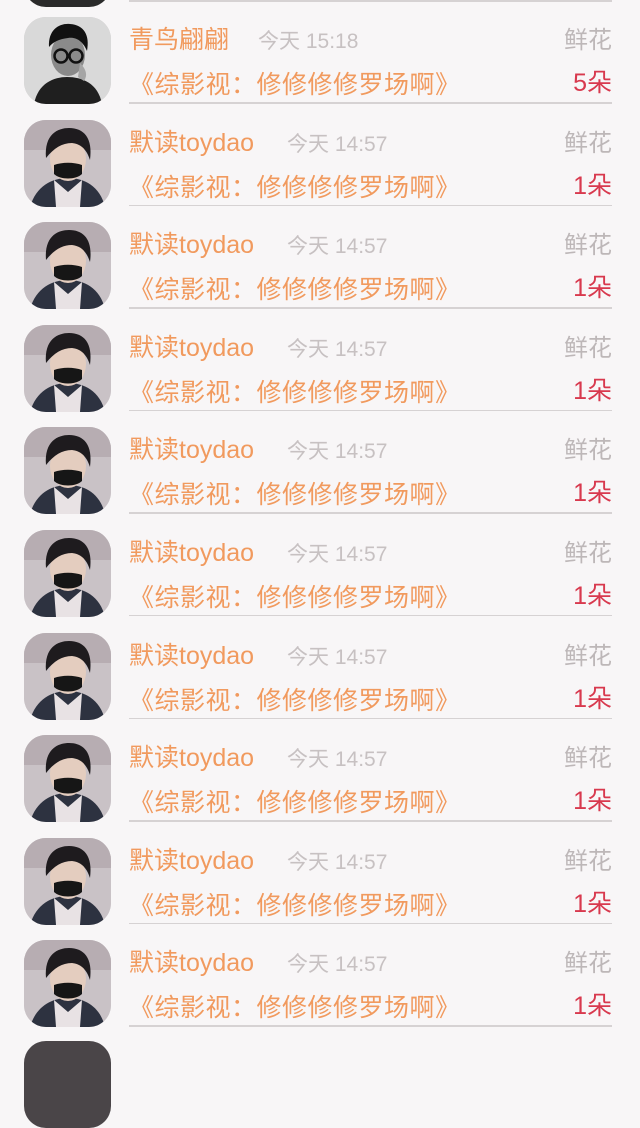 The width and height of the screenshot is (640, 1128). I want to click on list-item: 青鸟翩翩 今天 15:18 鲜花 《综影视：修修修修罗场啊》 5朵, so click(320, 52).